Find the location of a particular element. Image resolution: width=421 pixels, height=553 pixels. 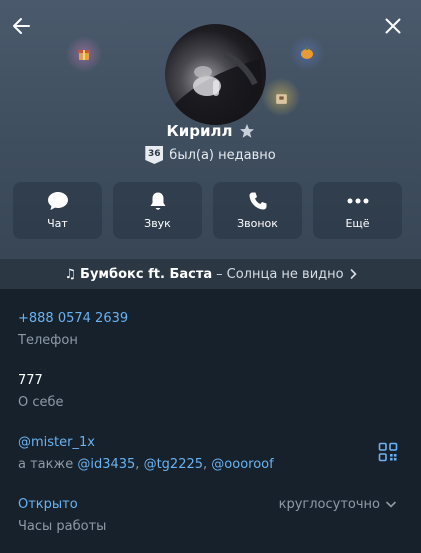

last-seen-status: был(а) недавно is located at coordinates (222, 155).